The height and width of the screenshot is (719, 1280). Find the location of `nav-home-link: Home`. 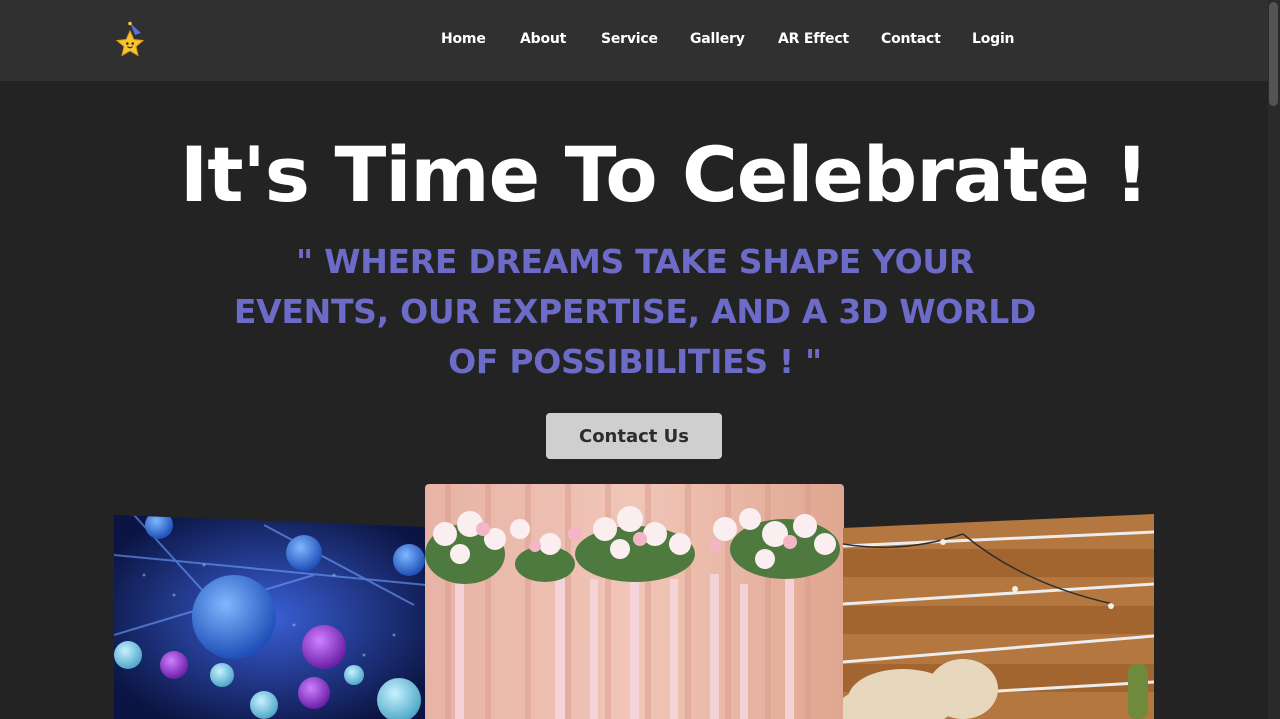

nav-home-link: Home is located at coordinates (463, 39).